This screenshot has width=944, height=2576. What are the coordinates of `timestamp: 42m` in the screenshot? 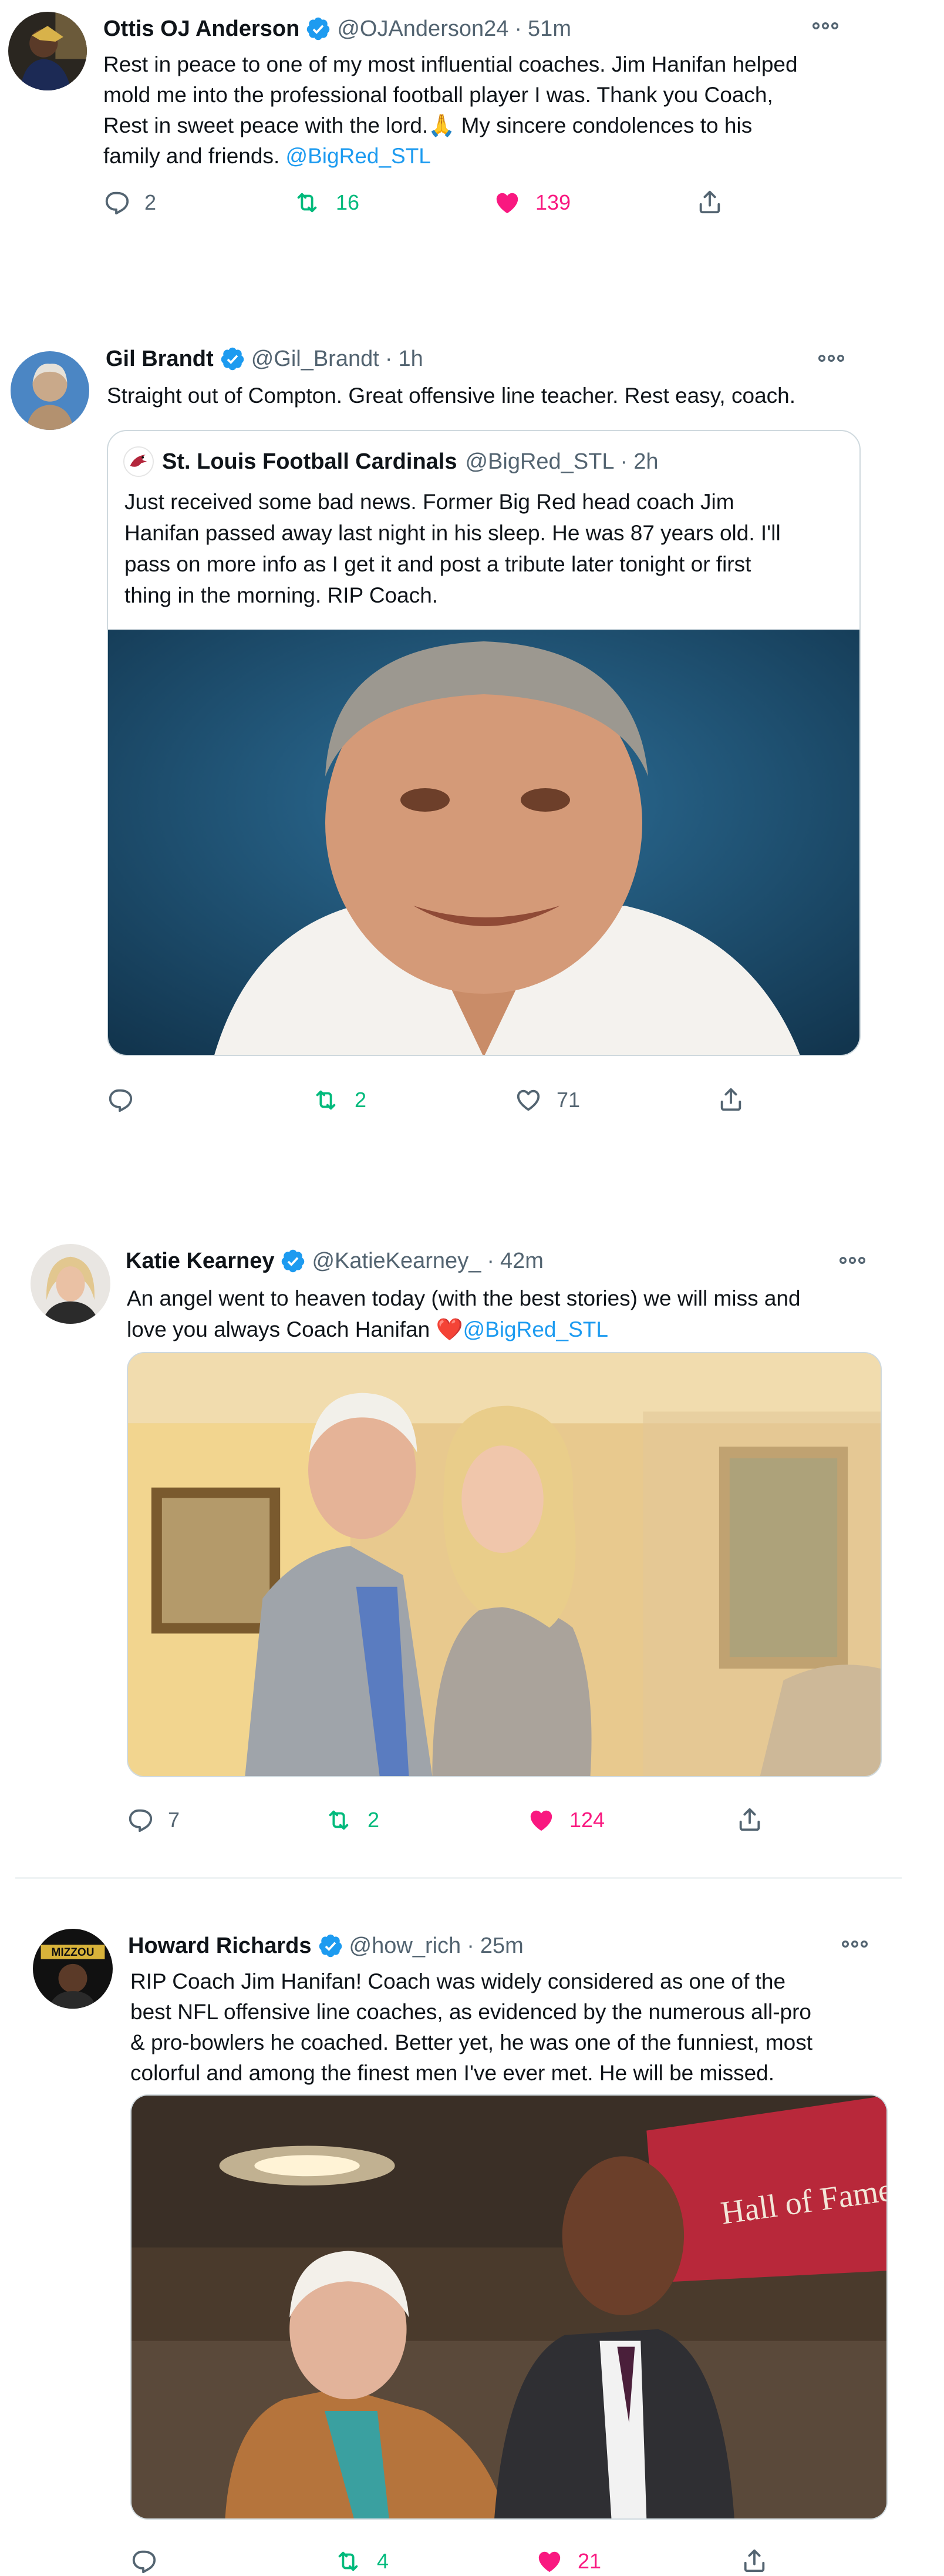 It's located at (522, 1262).